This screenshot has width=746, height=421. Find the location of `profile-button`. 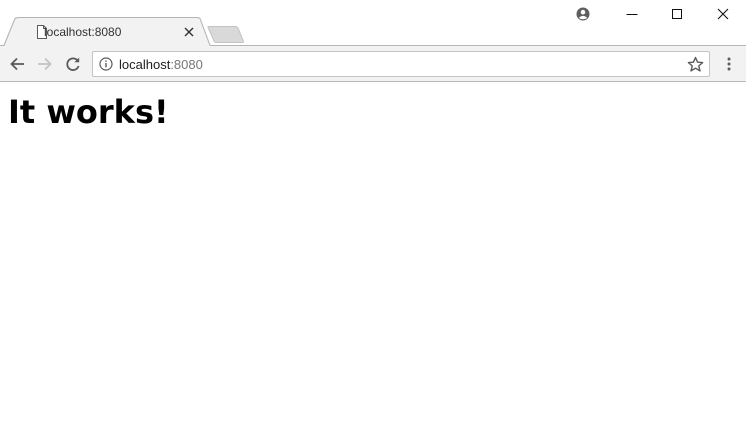

profile-button is located at coordinates (583, 14).